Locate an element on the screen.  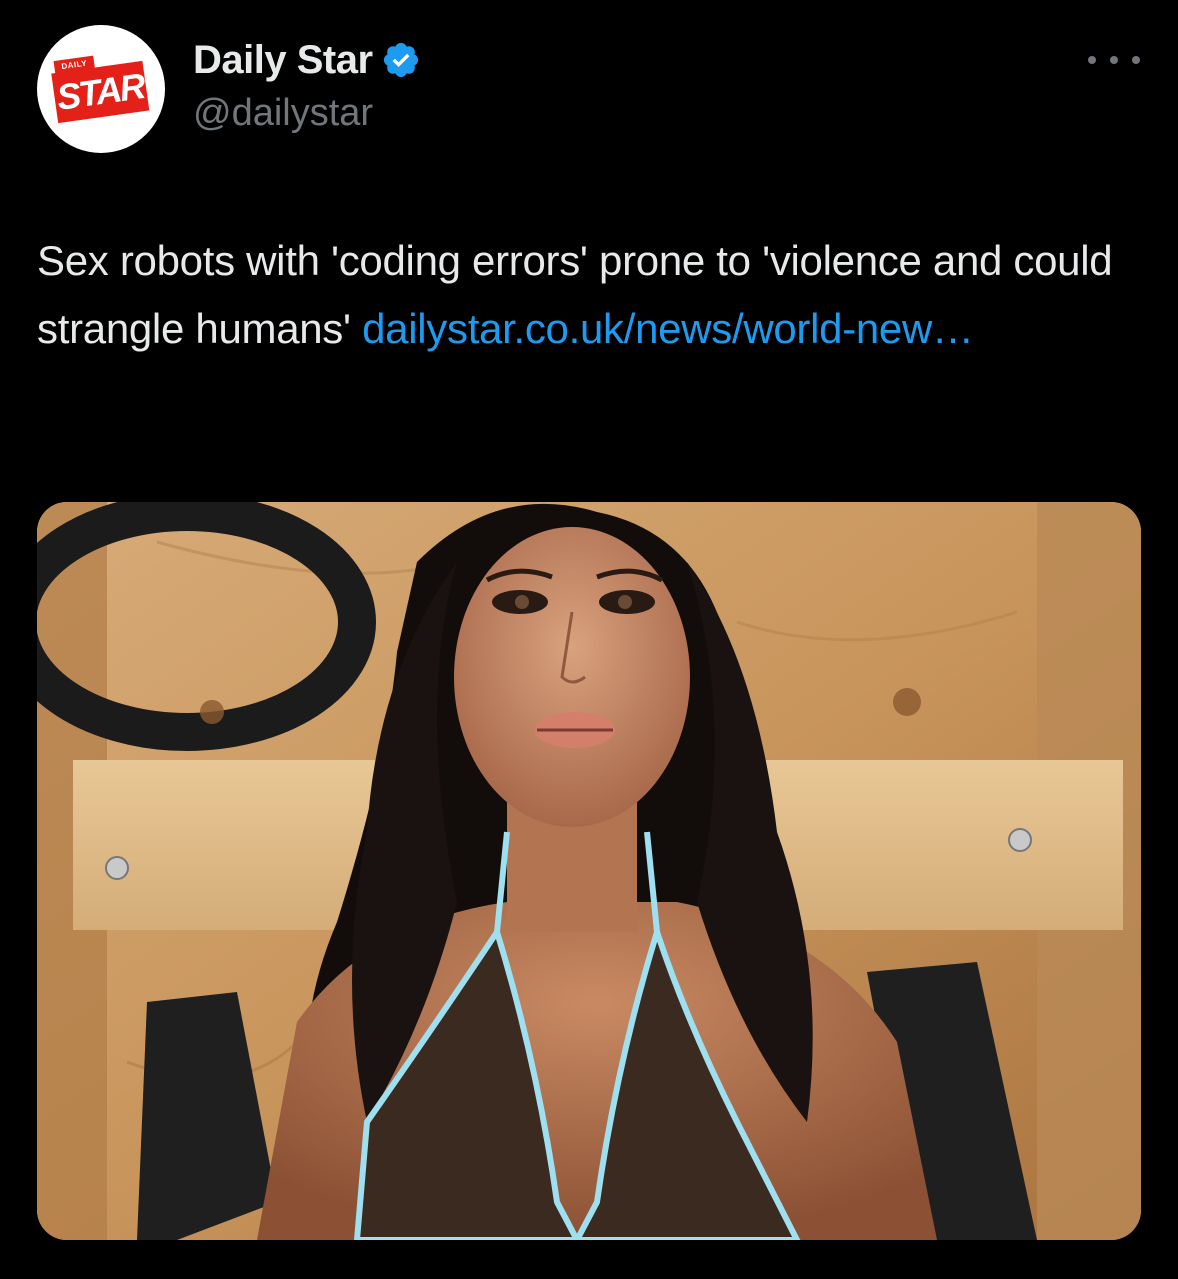
avatar: DAILY STAR is located at coordinates (101, 89).